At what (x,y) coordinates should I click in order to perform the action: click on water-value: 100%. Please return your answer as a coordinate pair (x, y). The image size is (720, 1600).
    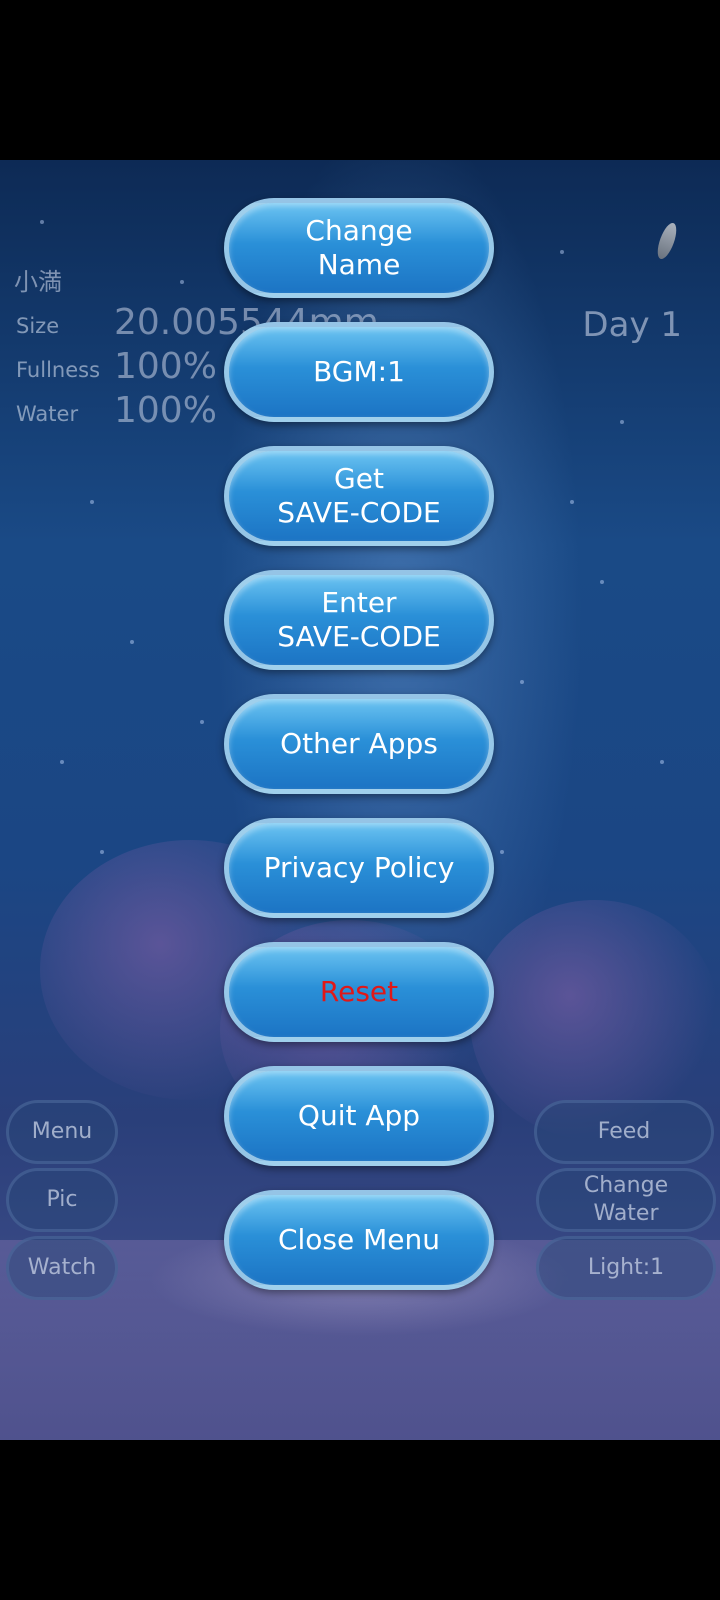
    Looking at the image, I should click on (165, 410).